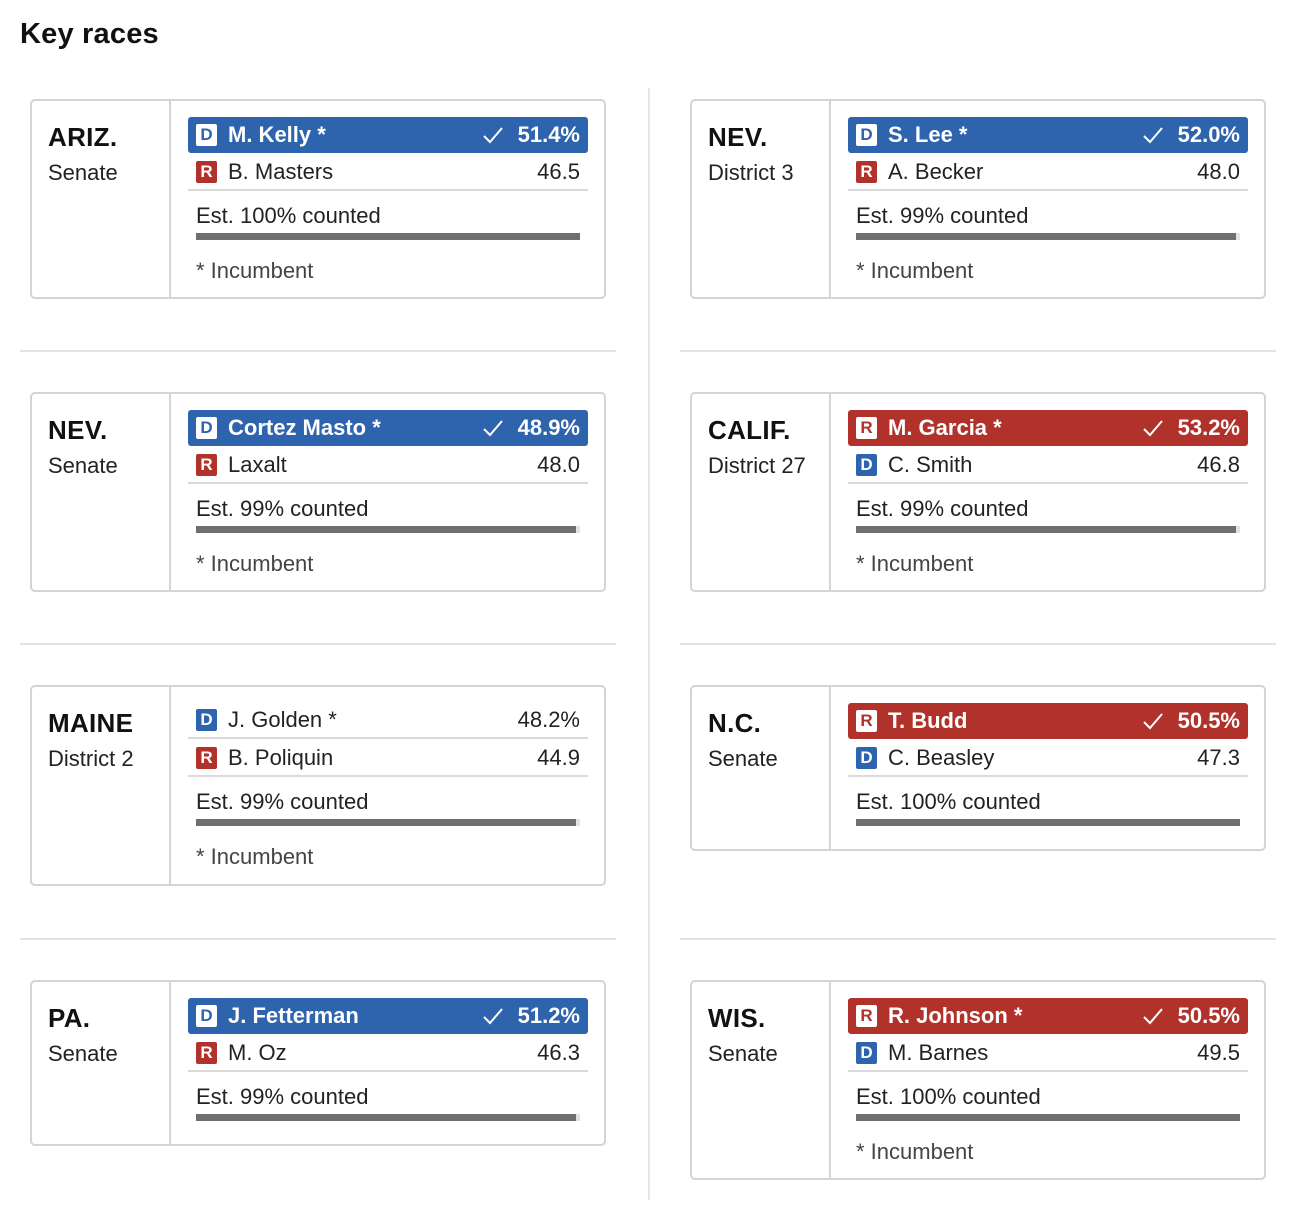 The image size is (1296, 1212). Describe the element at coordinates (101, 785) in the screenshot. I see `race-label-panel: MAINE District 2` at that location.